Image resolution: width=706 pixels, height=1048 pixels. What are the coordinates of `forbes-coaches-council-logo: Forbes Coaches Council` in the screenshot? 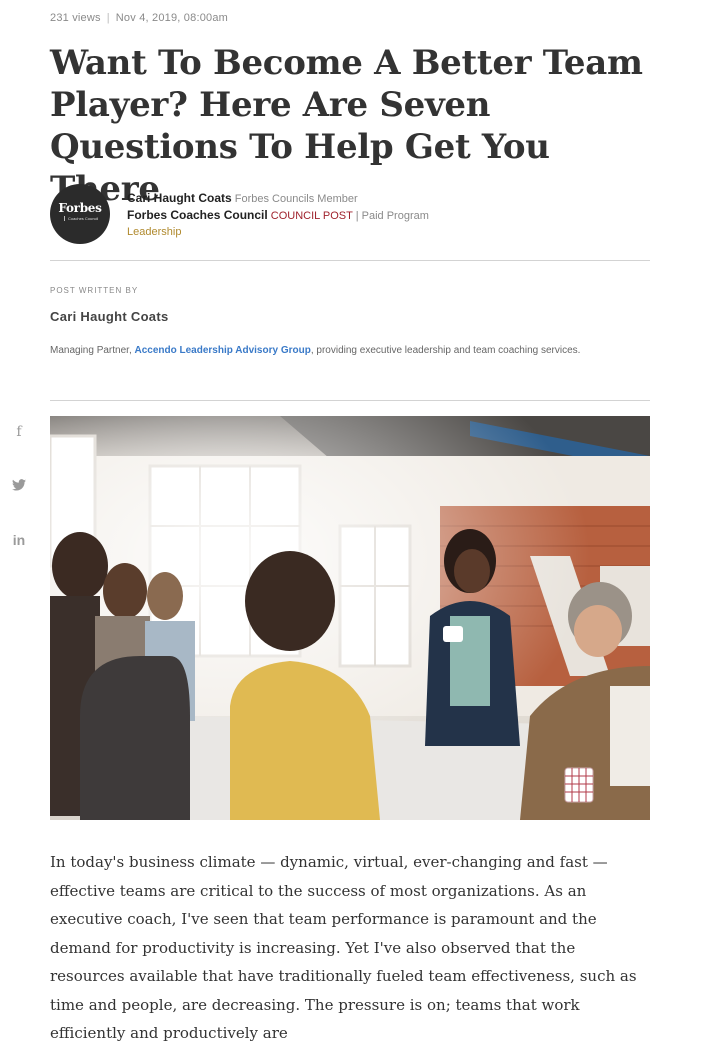 It's located at (80, 214).